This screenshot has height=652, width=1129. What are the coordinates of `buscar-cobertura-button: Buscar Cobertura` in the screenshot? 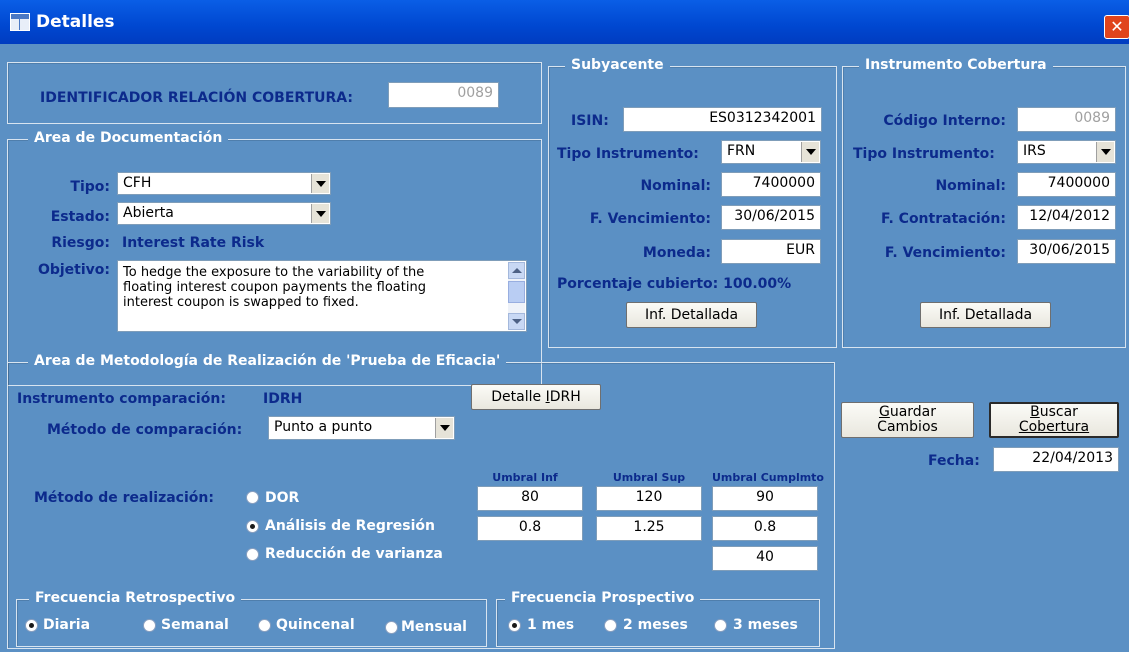 It's located at (1054, 420).